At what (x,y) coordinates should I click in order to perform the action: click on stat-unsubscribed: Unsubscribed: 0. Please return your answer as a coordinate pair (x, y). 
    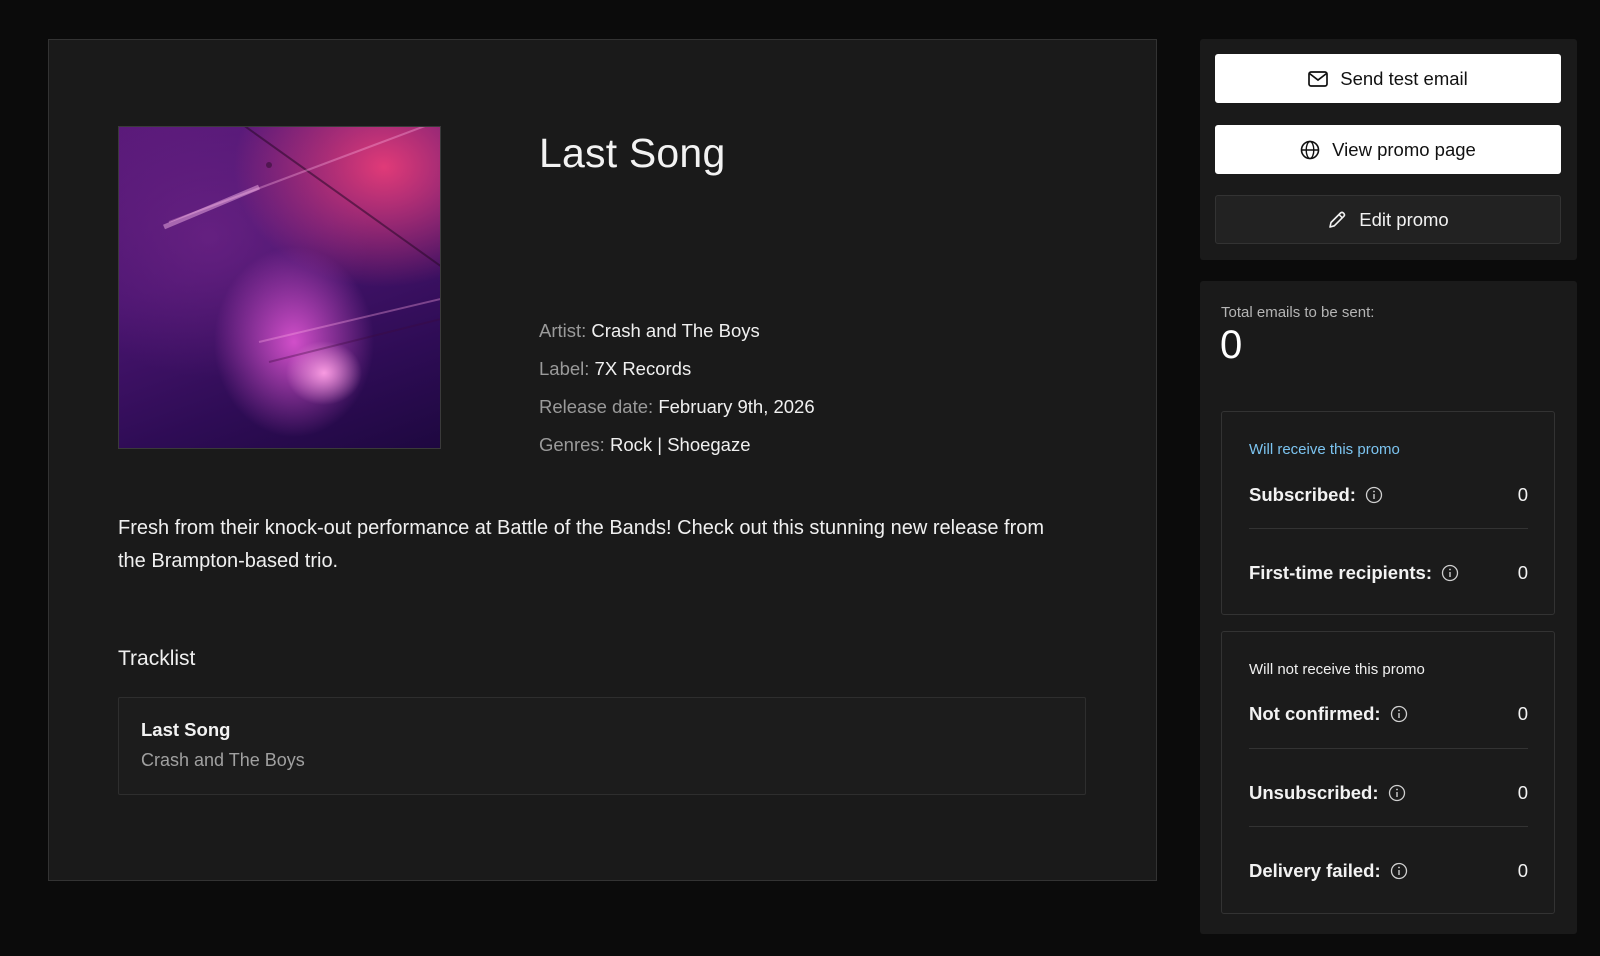
    Looking at the image, I should click on (1388, 793).